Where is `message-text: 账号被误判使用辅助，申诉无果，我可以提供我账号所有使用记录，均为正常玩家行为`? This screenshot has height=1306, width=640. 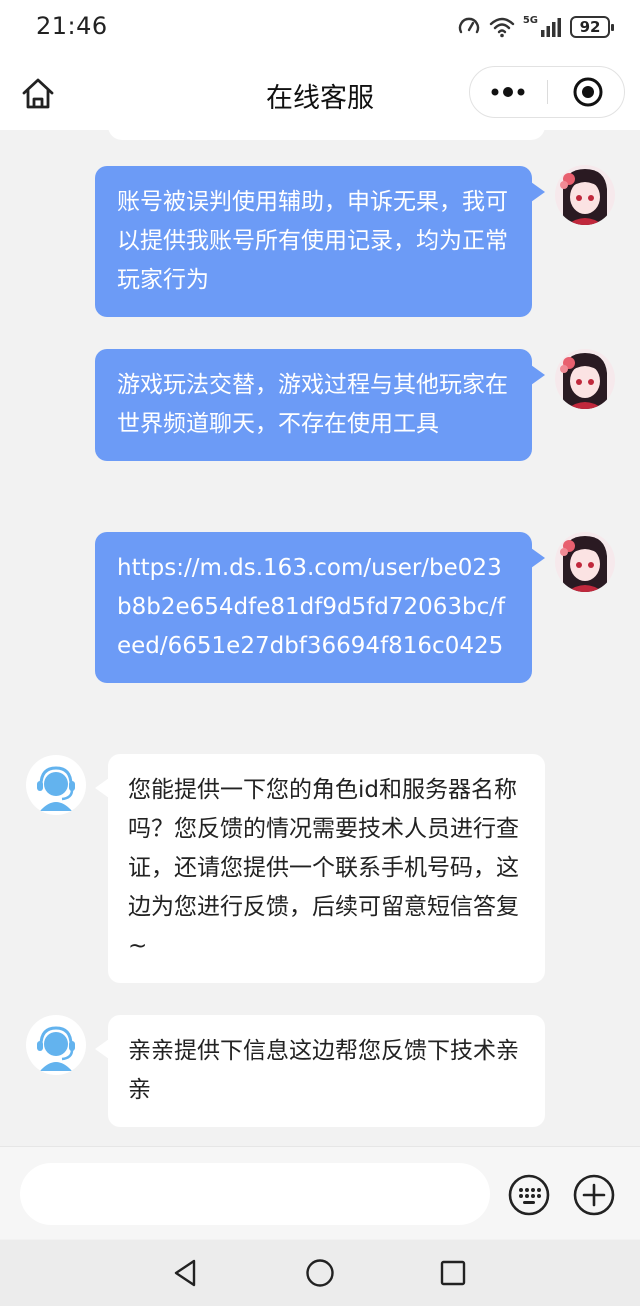 message-text: 账号被误判使用辅助，申诉无果，我可以提供我账号所有使用记录，均为正常玩家行为 is located at coordinates (312, 241).